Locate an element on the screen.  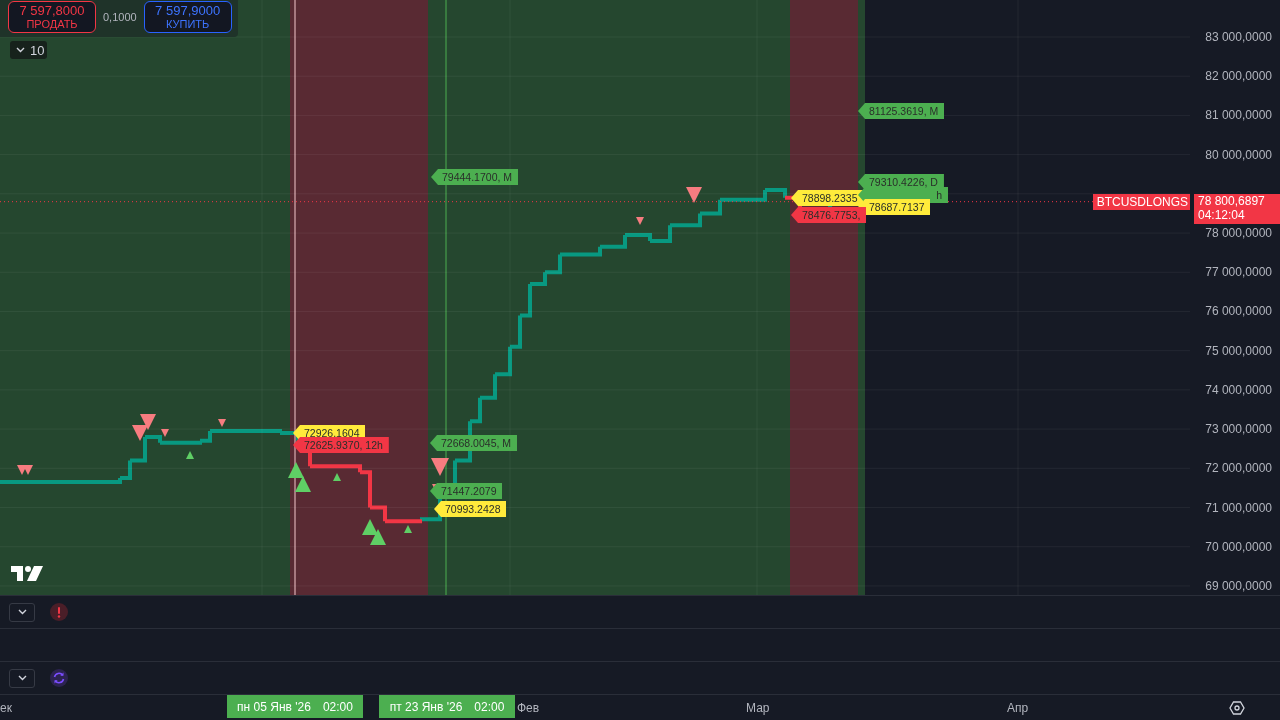
last-price-value: 78 800,6897 is located at coordinates (1232, 200).